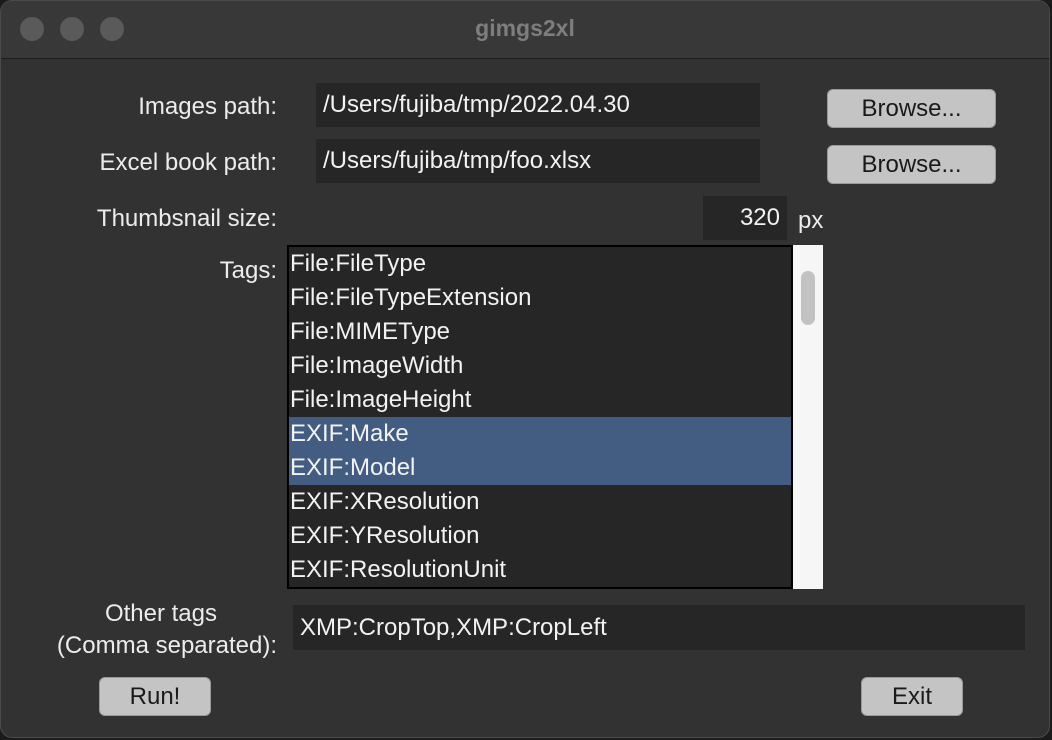 The image size is (1052, 740). I want to click on other-tags-hint-label: (Comma separated):, so click(166, 645).